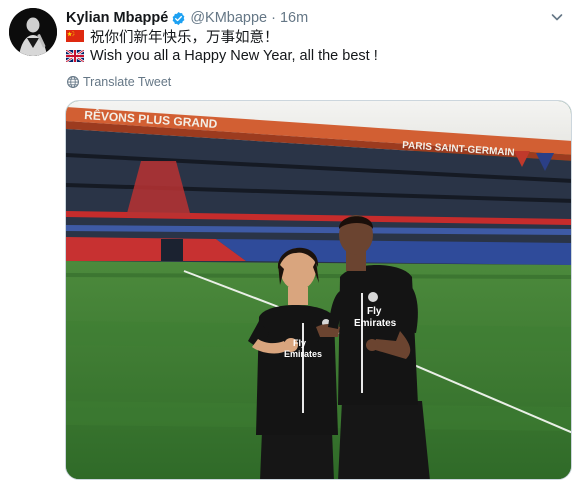  I want to click on shirt-text-right-line1: Fly, so click(374, 311).